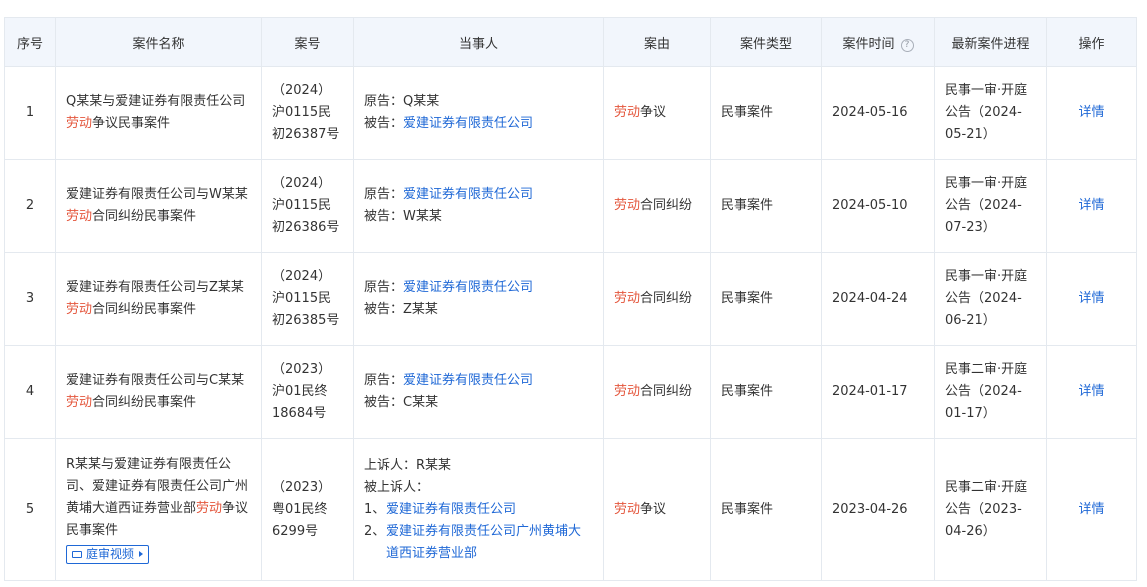  I want to click on header-index: 序号, so click(30, 42).